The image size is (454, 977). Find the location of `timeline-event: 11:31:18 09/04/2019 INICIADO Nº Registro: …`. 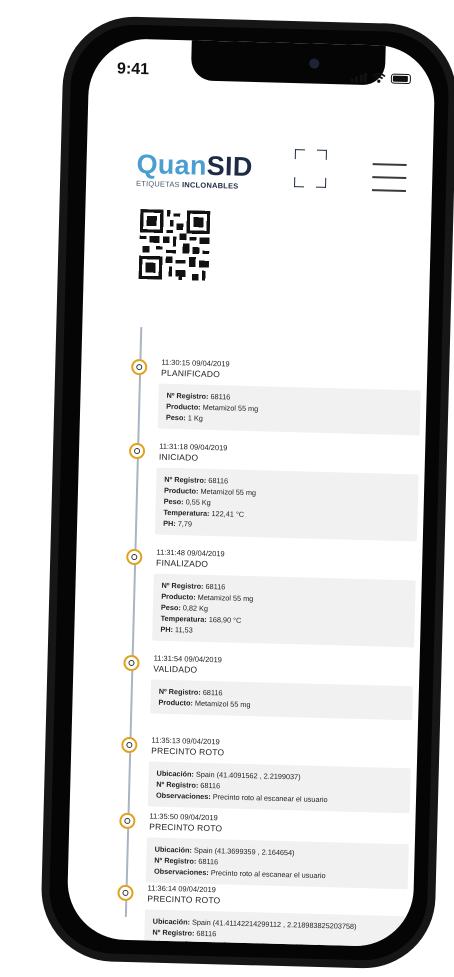

timeline-event: 11:31:18 09/04/2019 INICIADO Nº Registro: … is located at coordinates (281, 491).